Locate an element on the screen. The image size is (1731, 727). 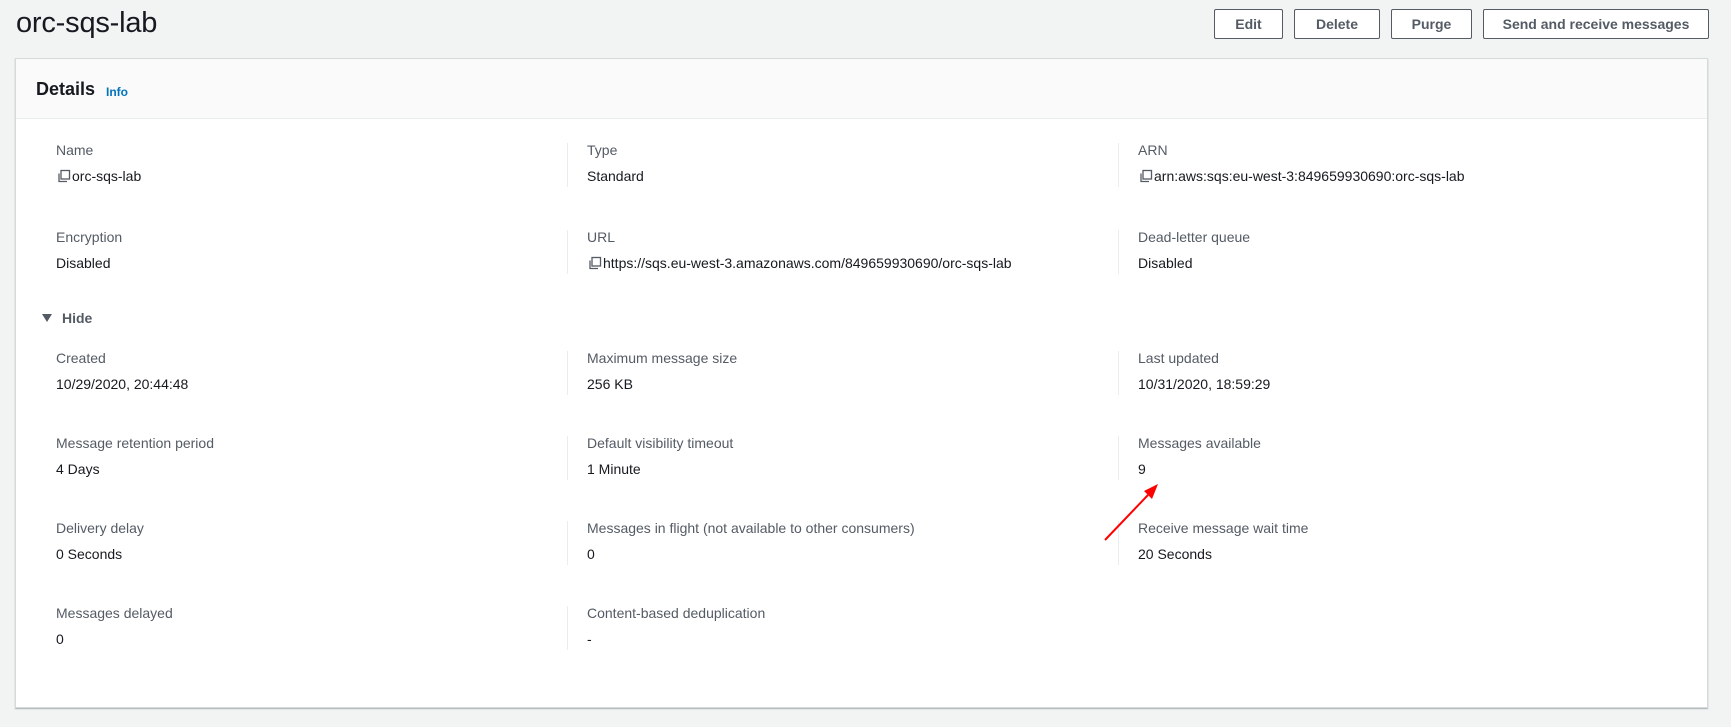
field-label: Content-based deduplication is located at coordinates (676, 613).